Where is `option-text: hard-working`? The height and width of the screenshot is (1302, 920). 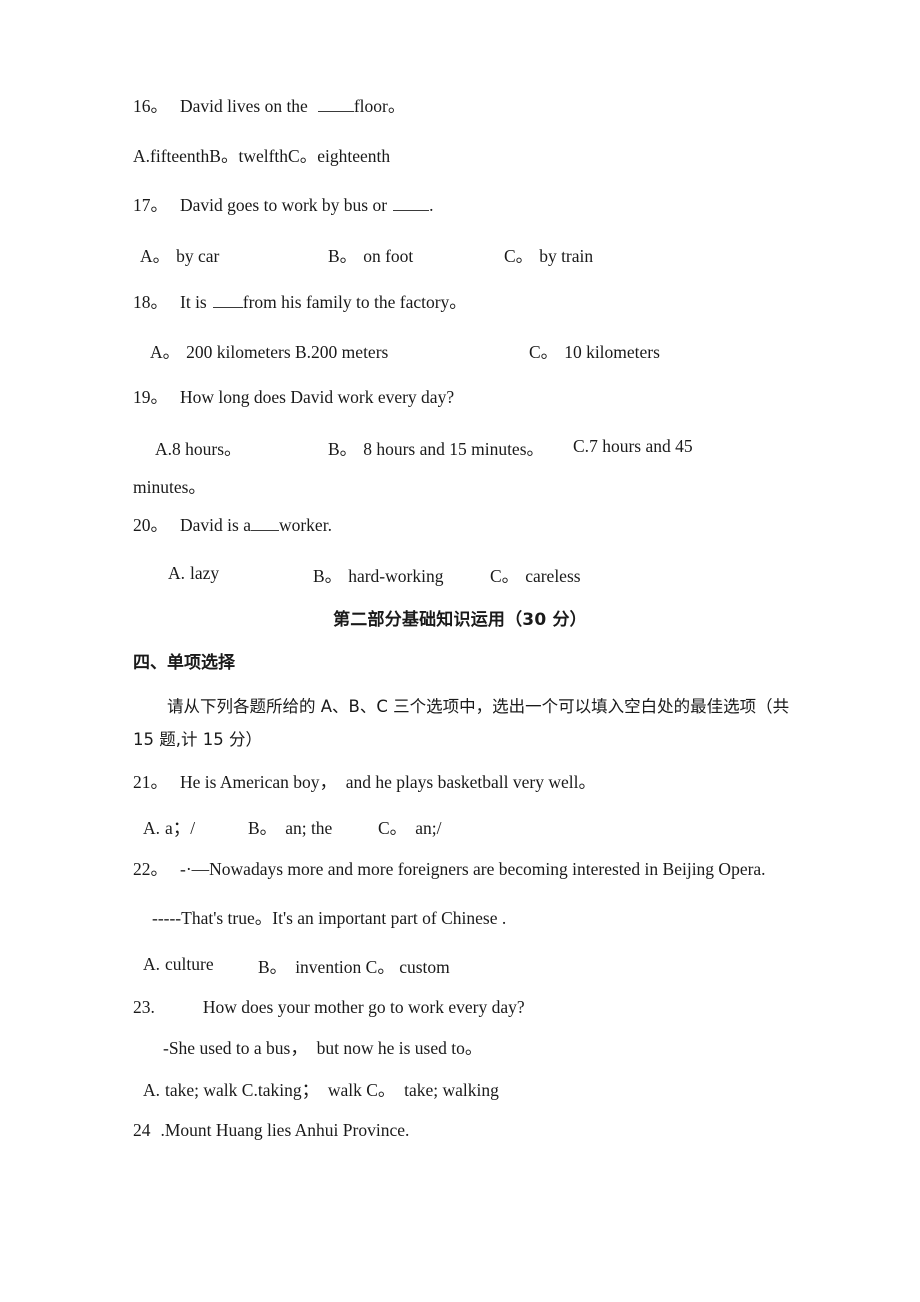 option-text: hard-working is located at coordinates (396, 576).